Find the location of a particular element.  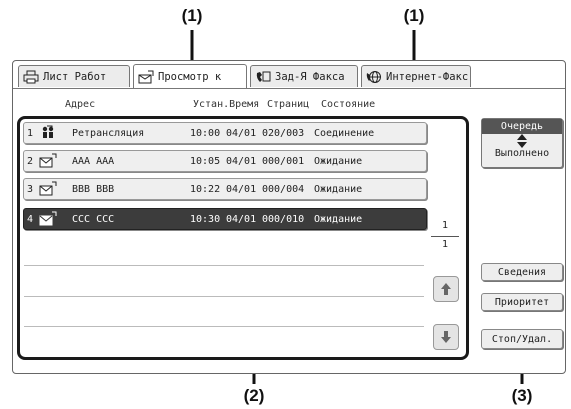

toggle-arrows-icon is located at coordinates (522, 141).